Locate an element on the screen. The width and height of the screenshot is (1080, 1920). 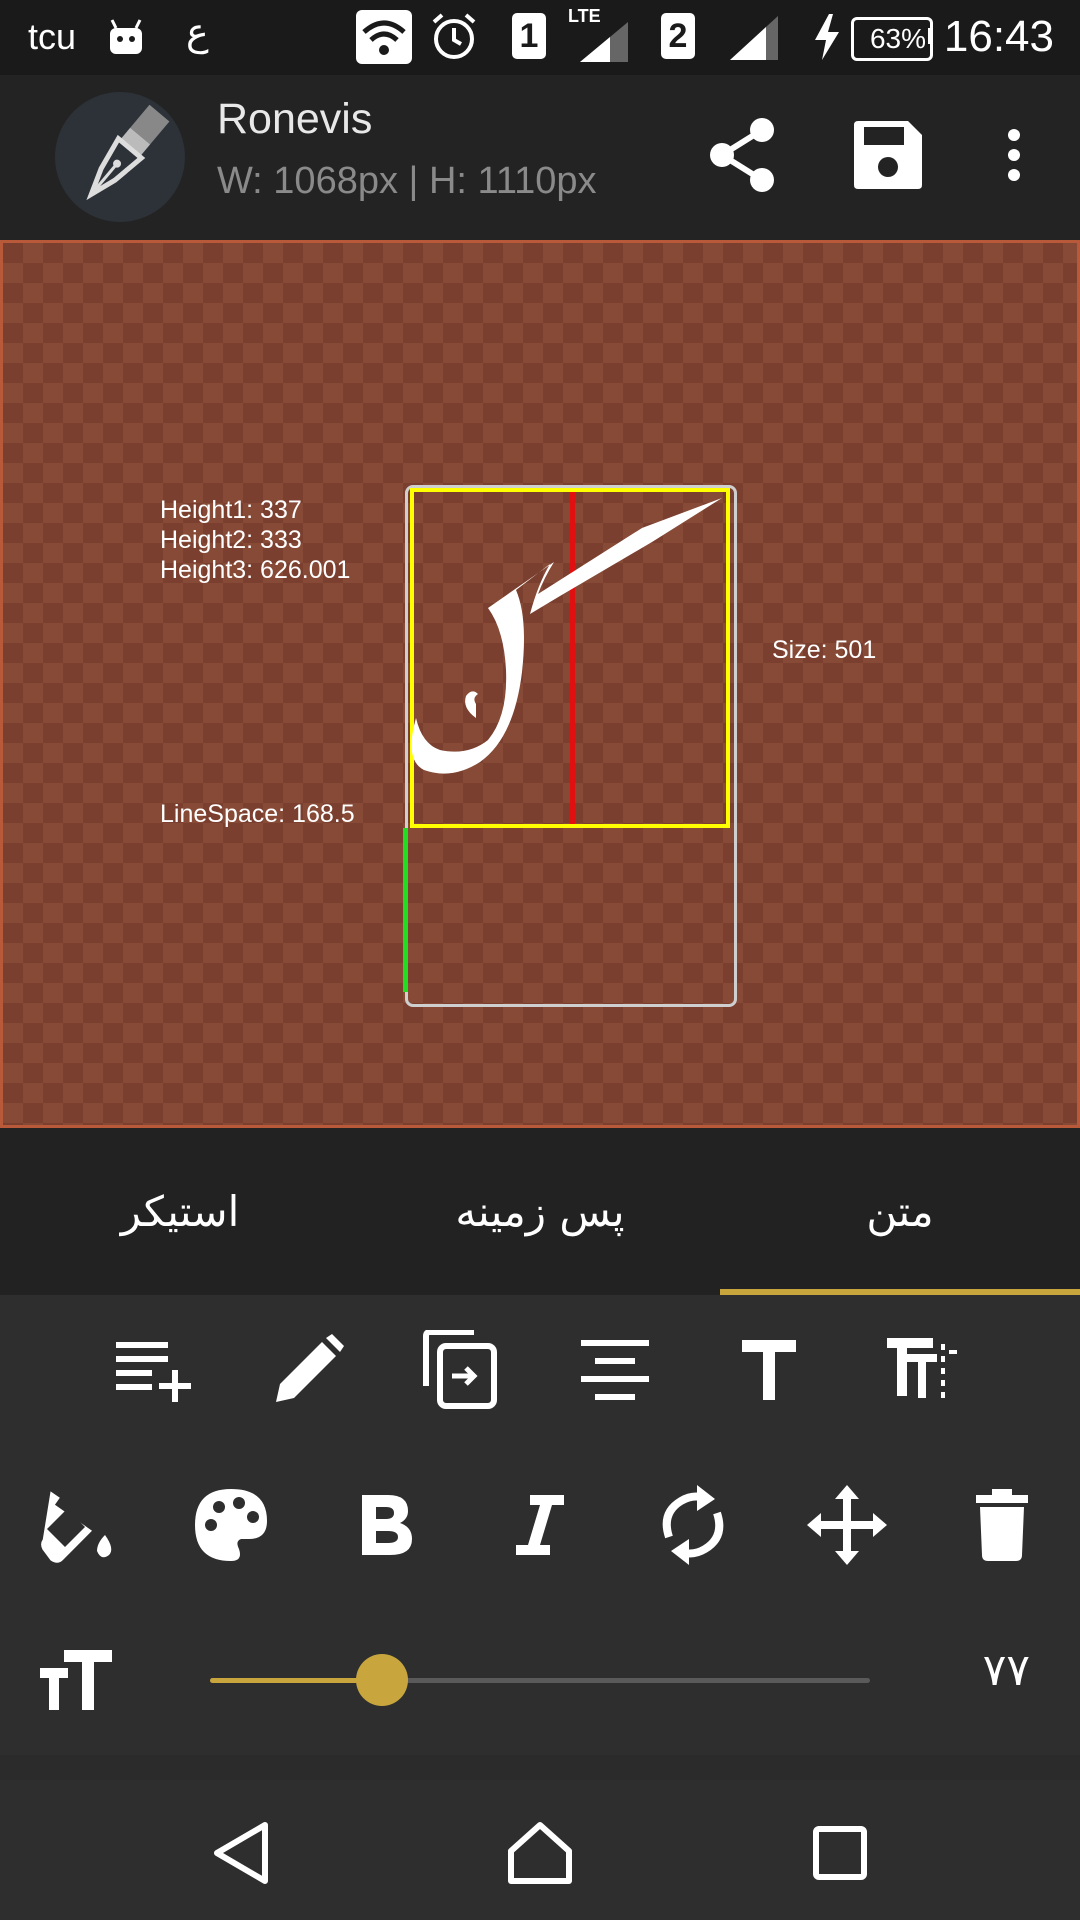
nav-back-button is located at coordinates (241, 1853).